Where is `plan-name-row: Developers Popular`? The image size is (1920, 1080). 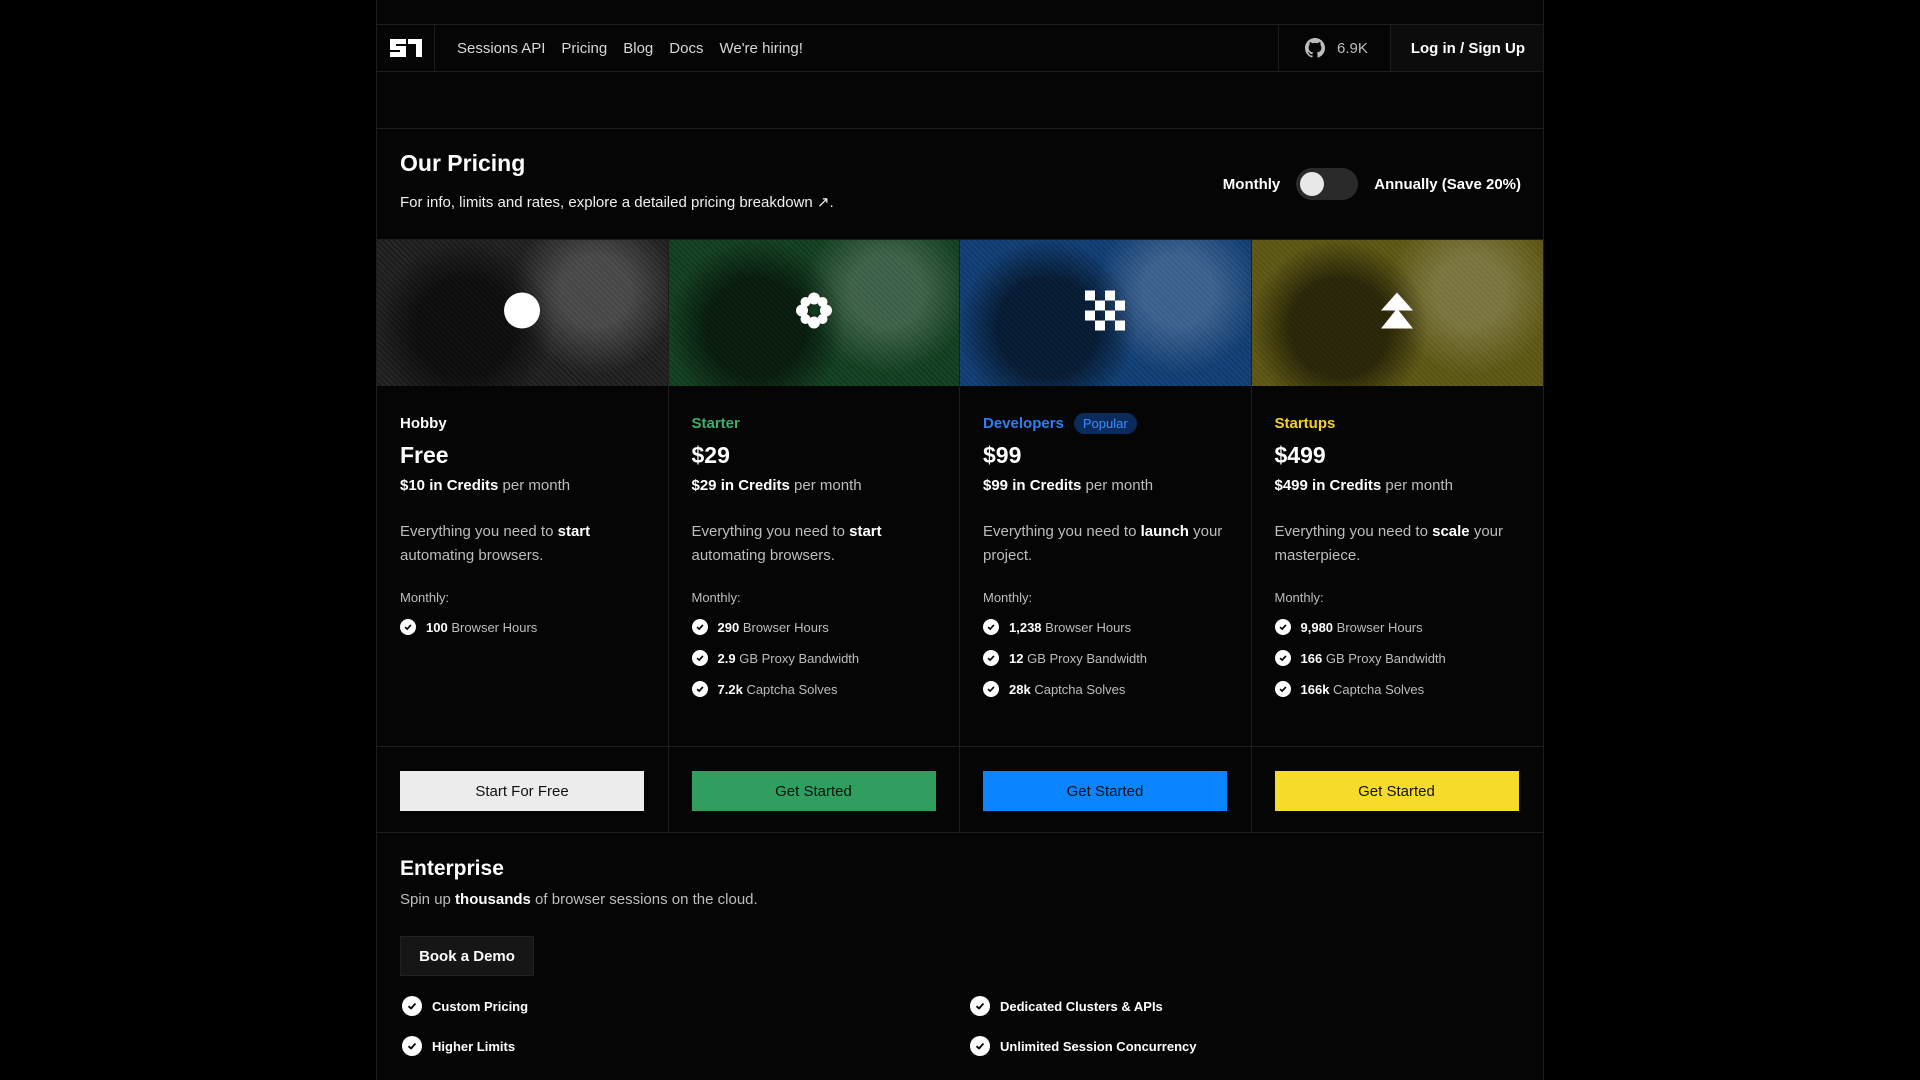
plan-name-row: Developers Popular is located at coordinates (1105, 423).